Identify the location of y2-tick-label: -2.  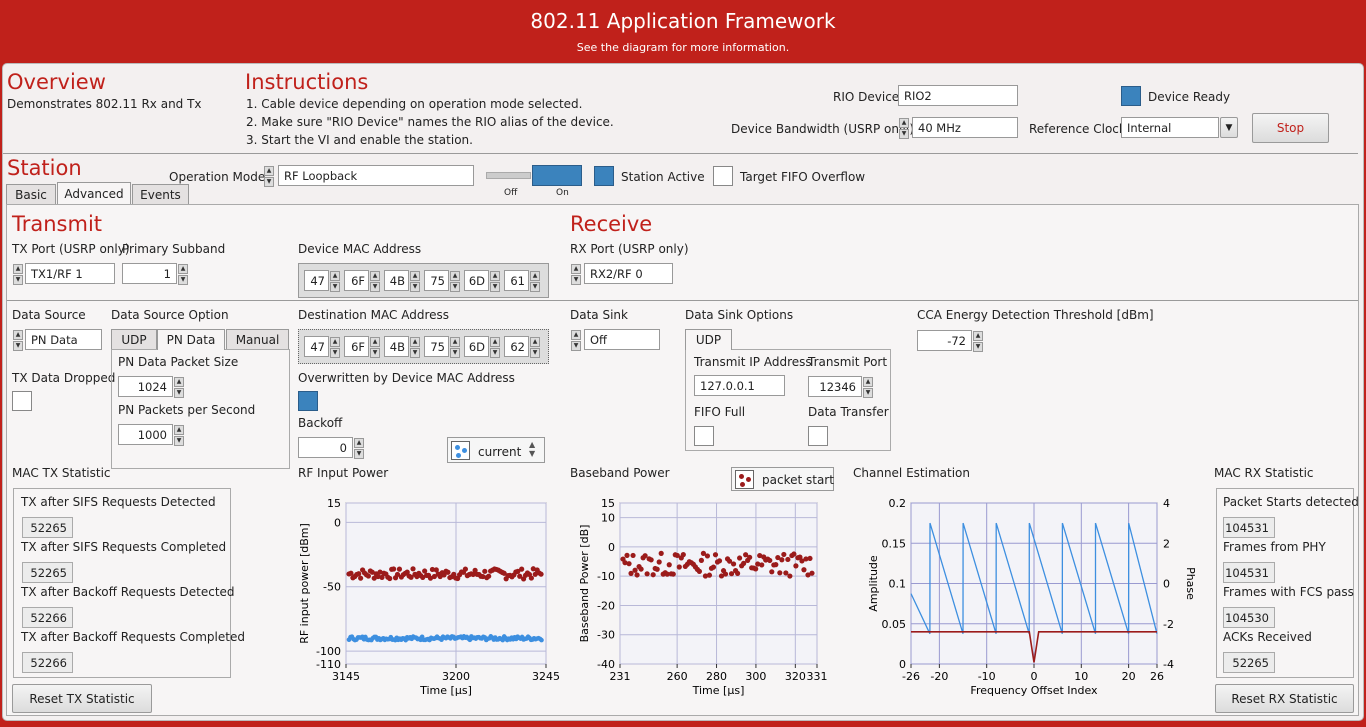
(1168, 624).